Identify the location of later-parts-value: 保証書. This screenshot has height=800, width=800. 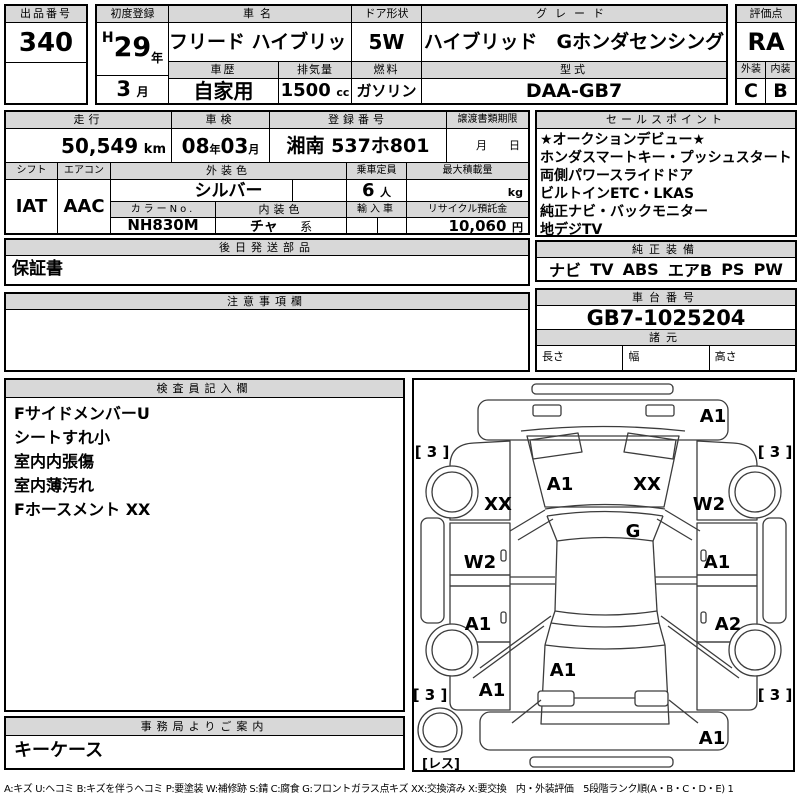
(37, 269).